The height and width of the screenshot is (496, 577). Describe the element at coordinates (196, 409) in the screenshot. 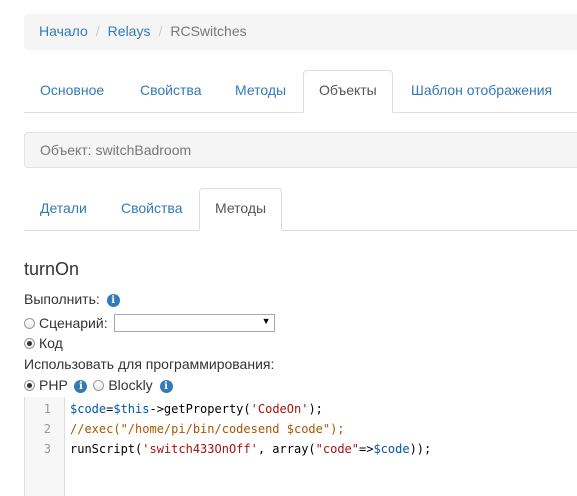

I see `code-line-1: $code=$this->getProperty('CodeOn');` at that location.